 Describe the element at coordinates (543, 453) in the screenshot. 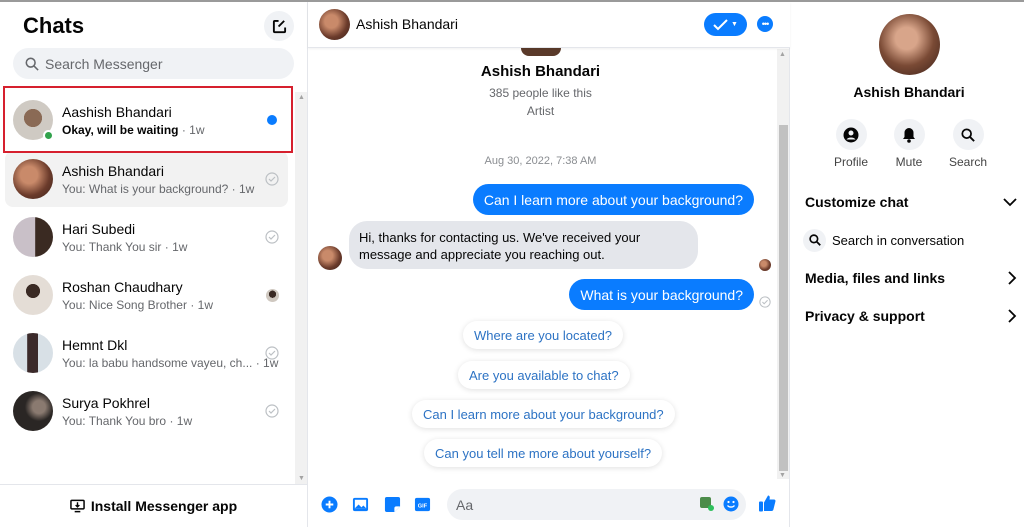

I see `suggested-question: Can you tell me more about yourself?` at that location.